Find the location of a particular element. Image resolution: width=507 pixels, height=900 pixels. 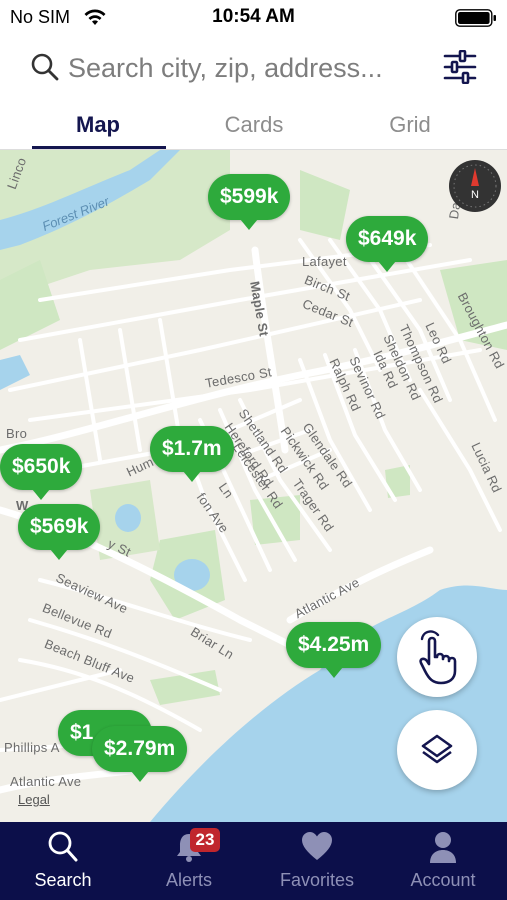

tab-cards: Cards is located at coordinates (254, 125).